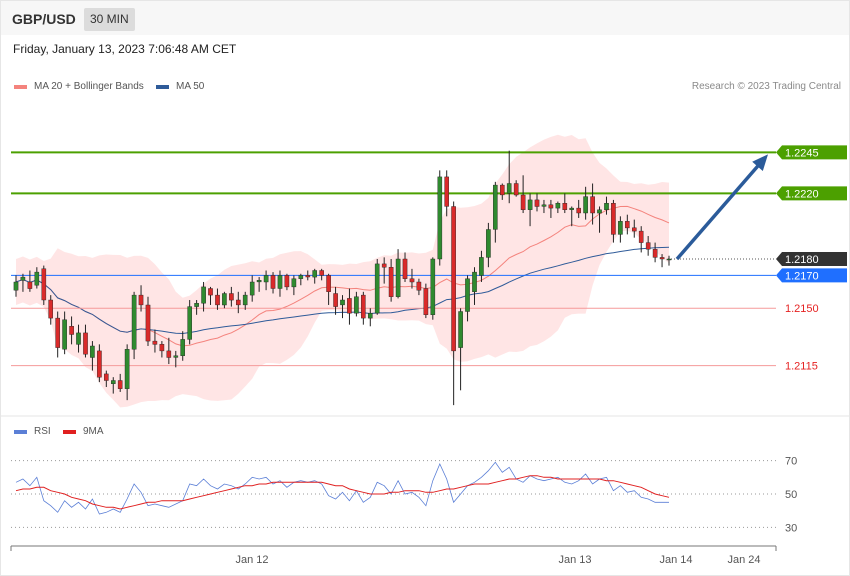 Image resolution: width=850 pixels, height=576 pixels. What do you see at coordinates (802, 276) in the screenshot?
I see `level-label-1-2170: 1.2170` at bounding box center [802, 276].